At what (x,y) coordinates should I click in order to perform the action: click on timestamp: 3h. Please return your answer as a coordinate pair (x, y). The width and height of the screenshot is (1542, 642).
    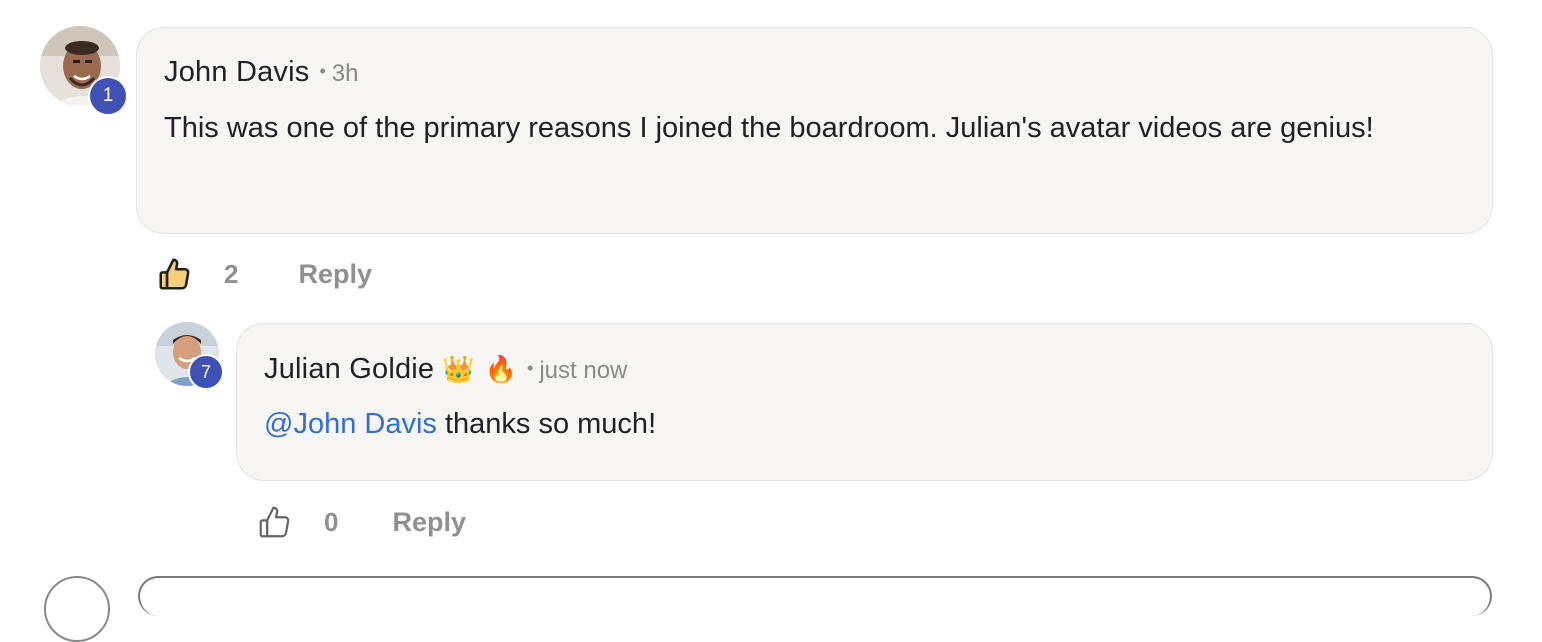
    Looking at the image, I should click on (345, 73).